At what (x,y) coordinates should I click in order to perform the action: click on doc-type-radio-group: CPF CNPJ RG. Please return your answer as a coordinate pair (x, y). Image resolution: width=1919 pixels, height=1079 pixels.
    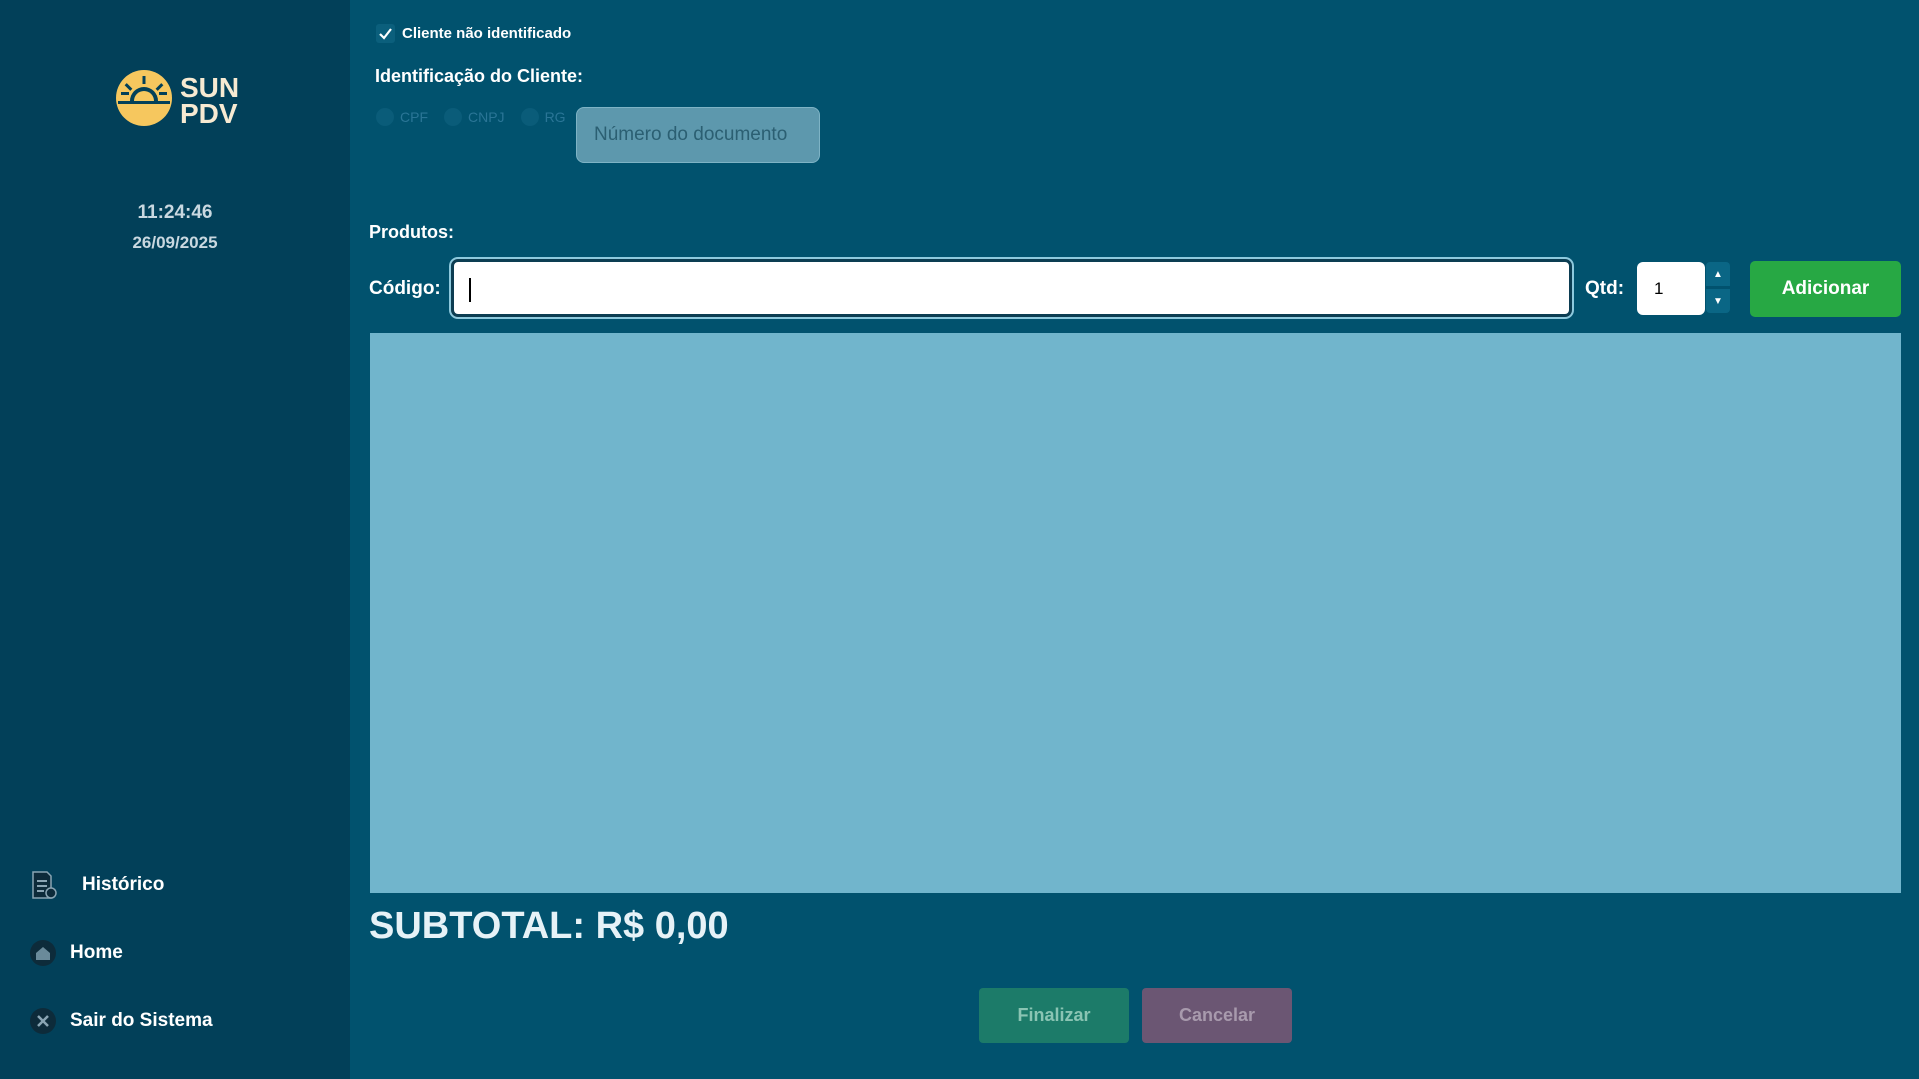
    Looking at the image, I should click on (471, 117).